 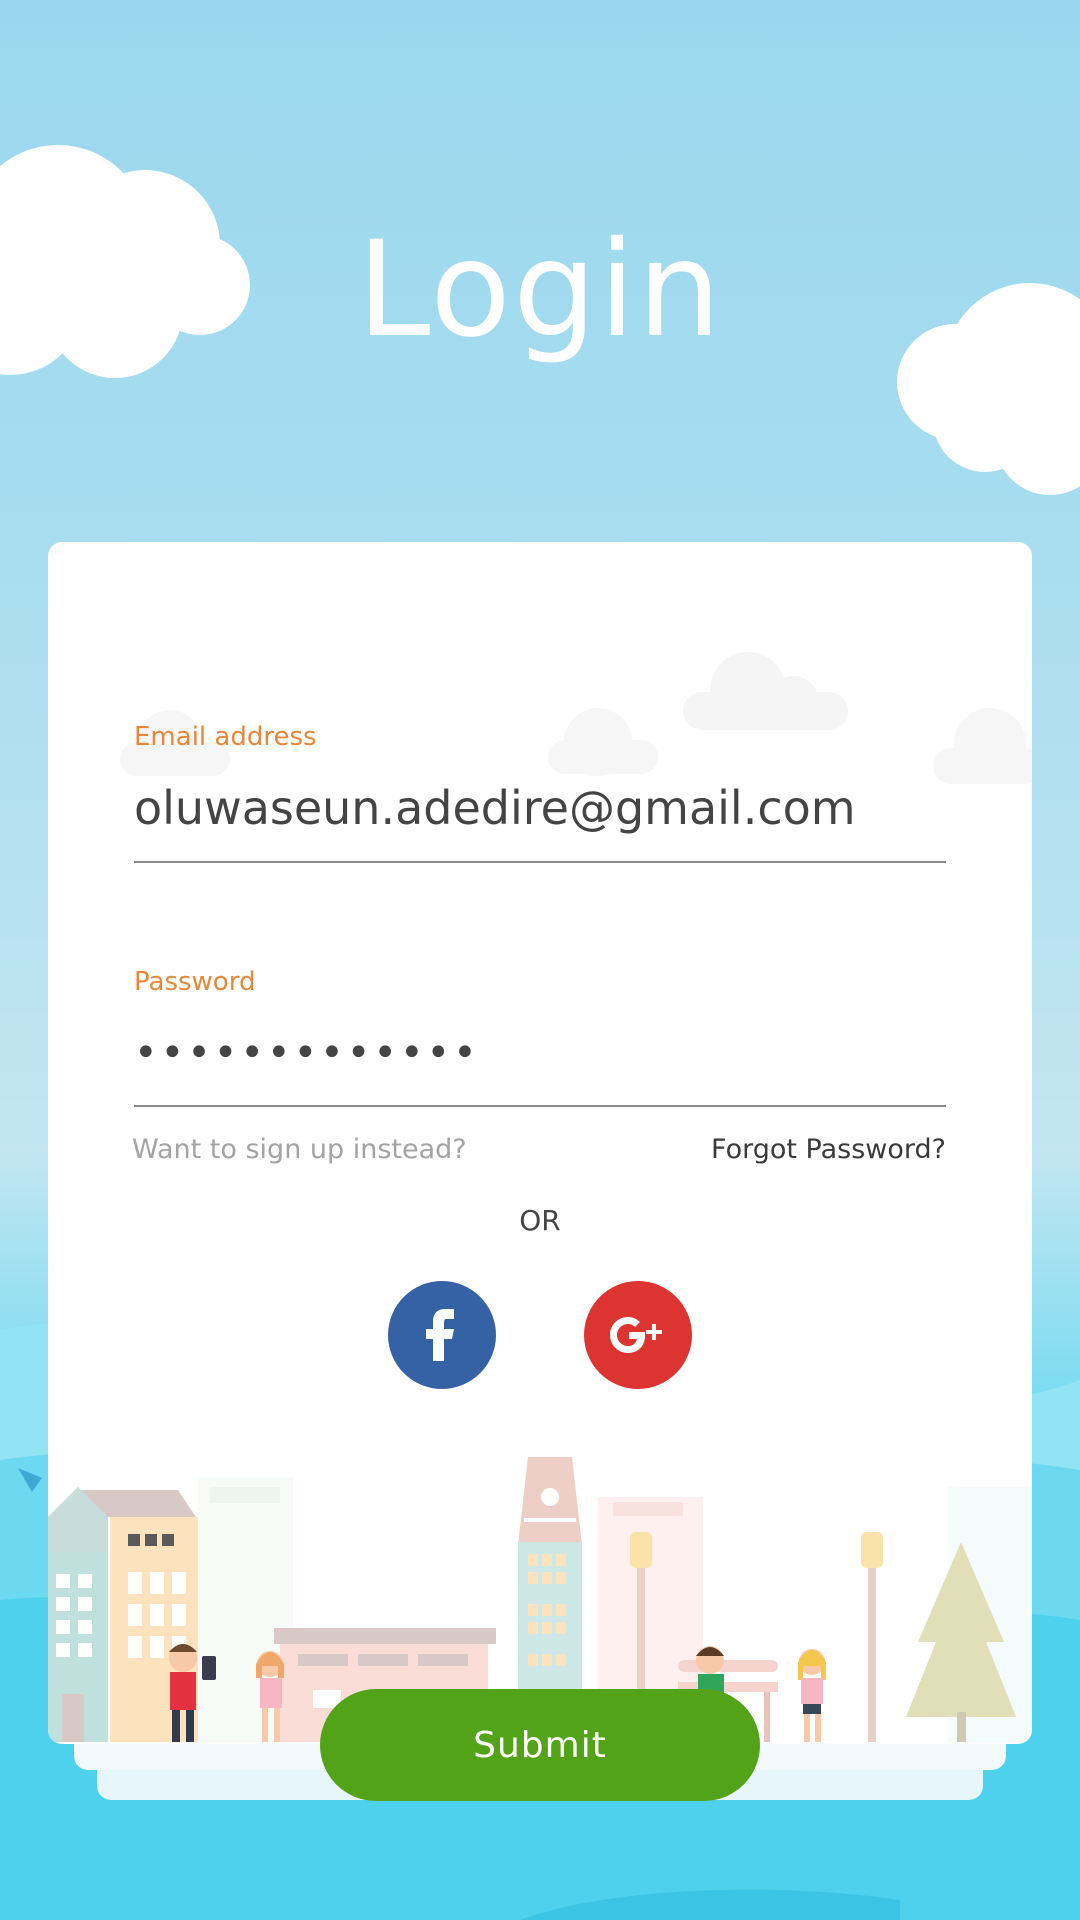 What do you see at coordinates (540, 1060) in the screenshot?
I see `password-field: •••••••••••••` at bounding box center [540, 1060].